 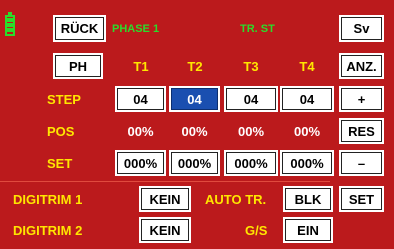 What do you see at coordinates (361, 131) in the screenshot?
I see `res-button: RES` at bounding box center [361, 131].